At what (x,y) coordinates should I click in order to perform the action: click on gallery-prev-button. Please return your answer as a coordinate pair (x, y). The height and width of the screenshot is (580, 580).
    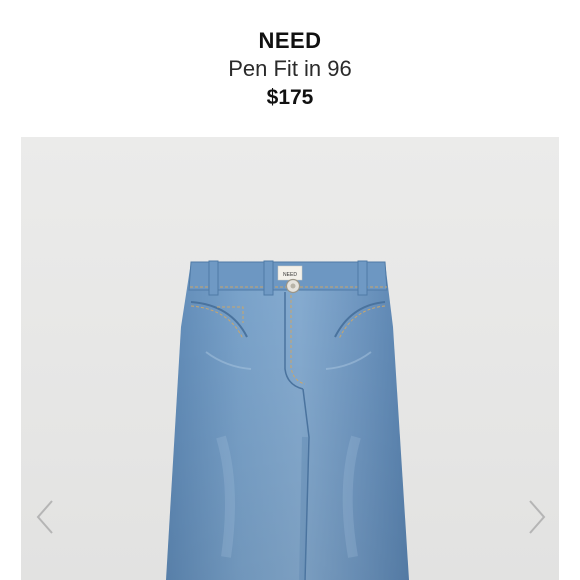
    Looking at the image, I should click on (47, 517).